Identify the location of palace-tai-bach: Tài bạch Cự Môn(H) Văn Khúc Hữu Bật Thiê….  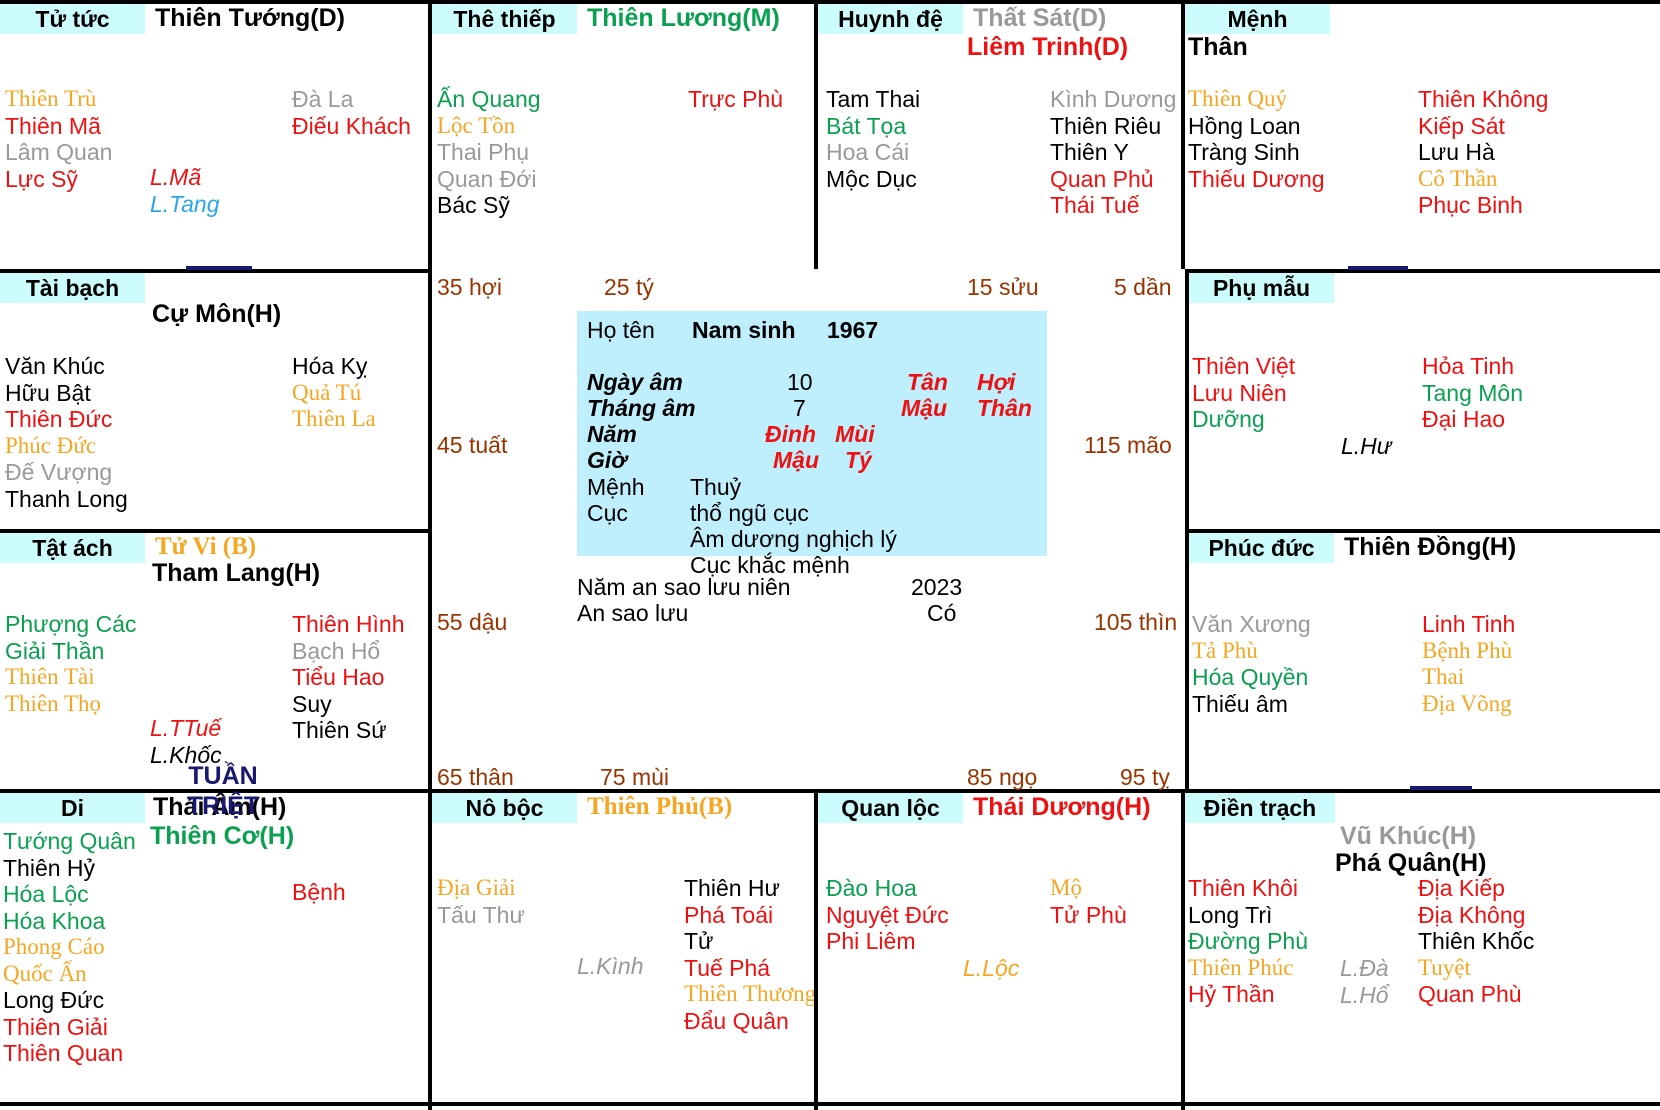
(216, 399).